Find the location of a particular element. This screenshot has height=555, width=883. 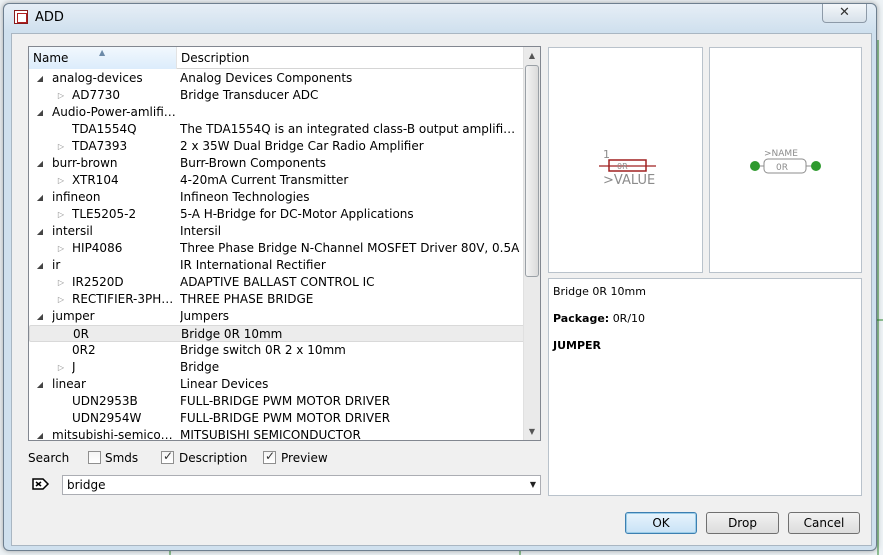

tree-row-description: 4-20mA Current Transmitter is located at coordinates (264, 180).